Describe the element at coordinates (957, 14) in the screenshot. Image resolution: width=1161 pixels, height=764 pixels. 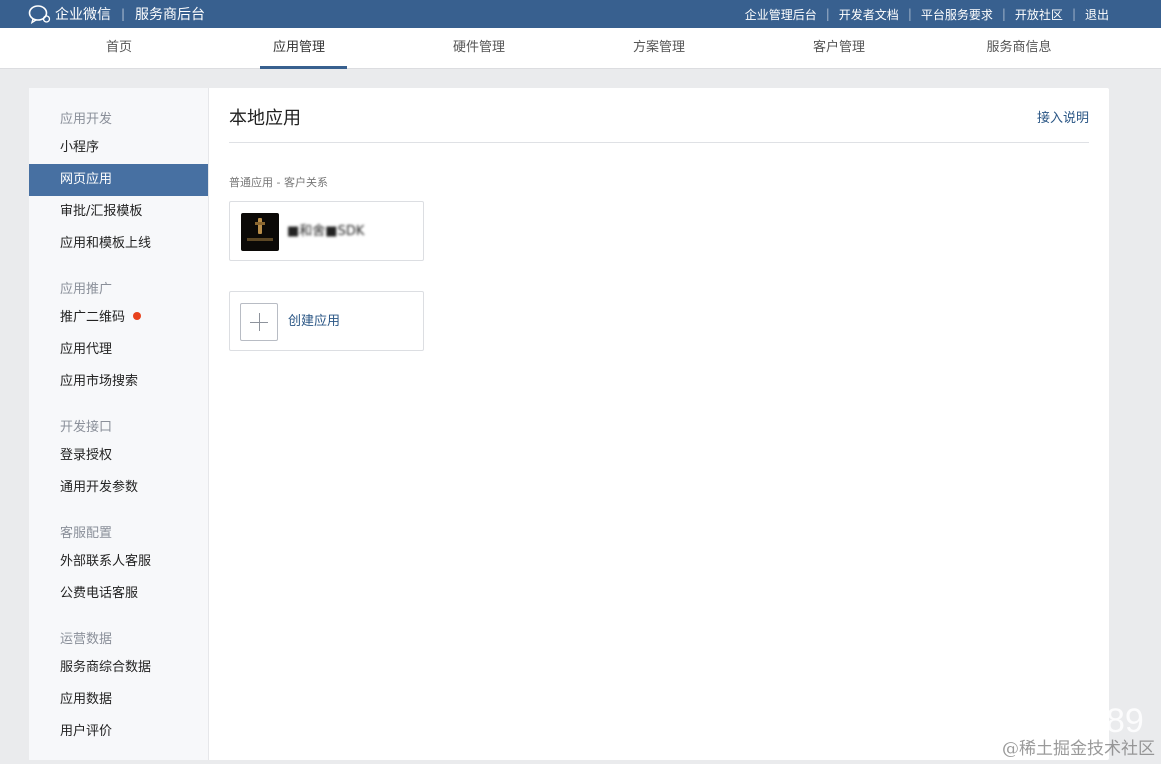
I see `link-platform-requirements: 平台服务要求` at that location.